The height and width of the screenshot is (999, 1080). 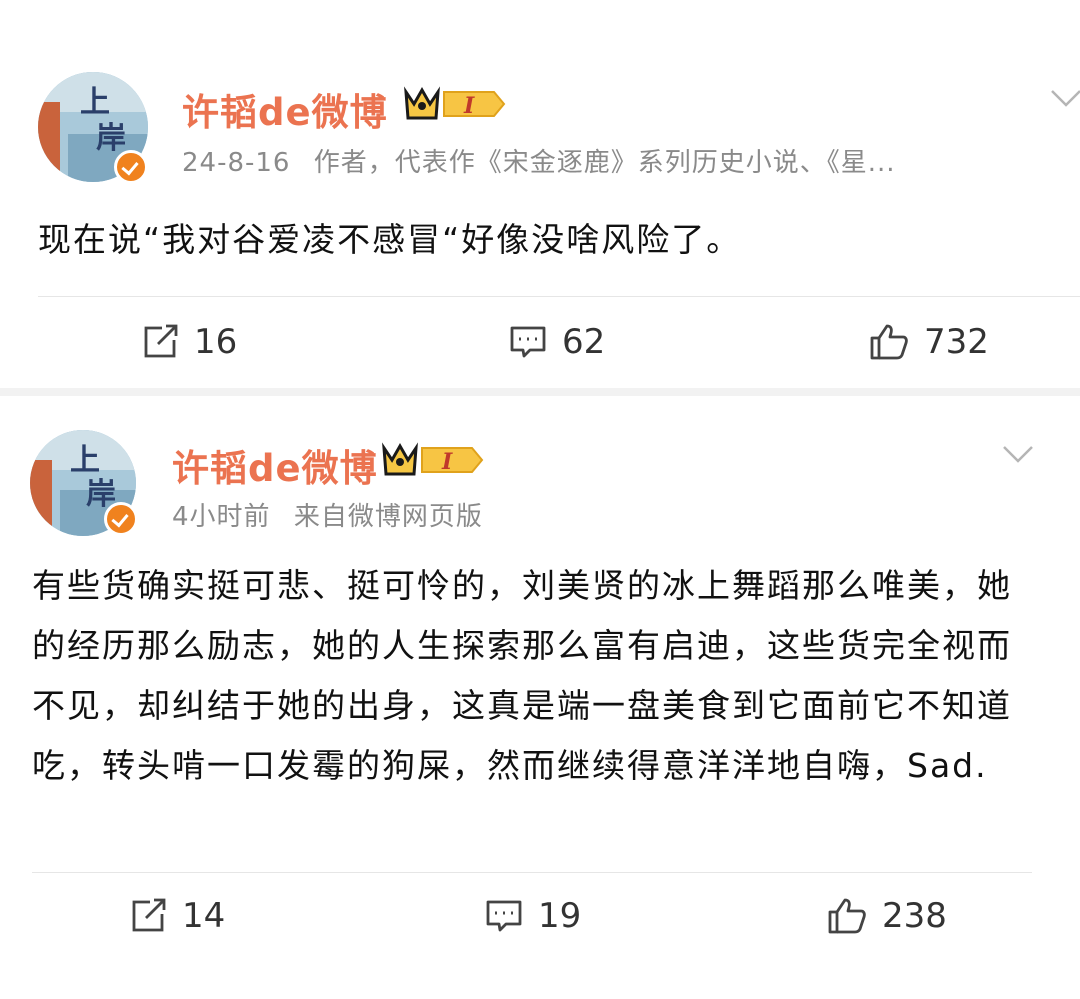 I want to click on svg-text: 岸, so click(x=111, y=138).